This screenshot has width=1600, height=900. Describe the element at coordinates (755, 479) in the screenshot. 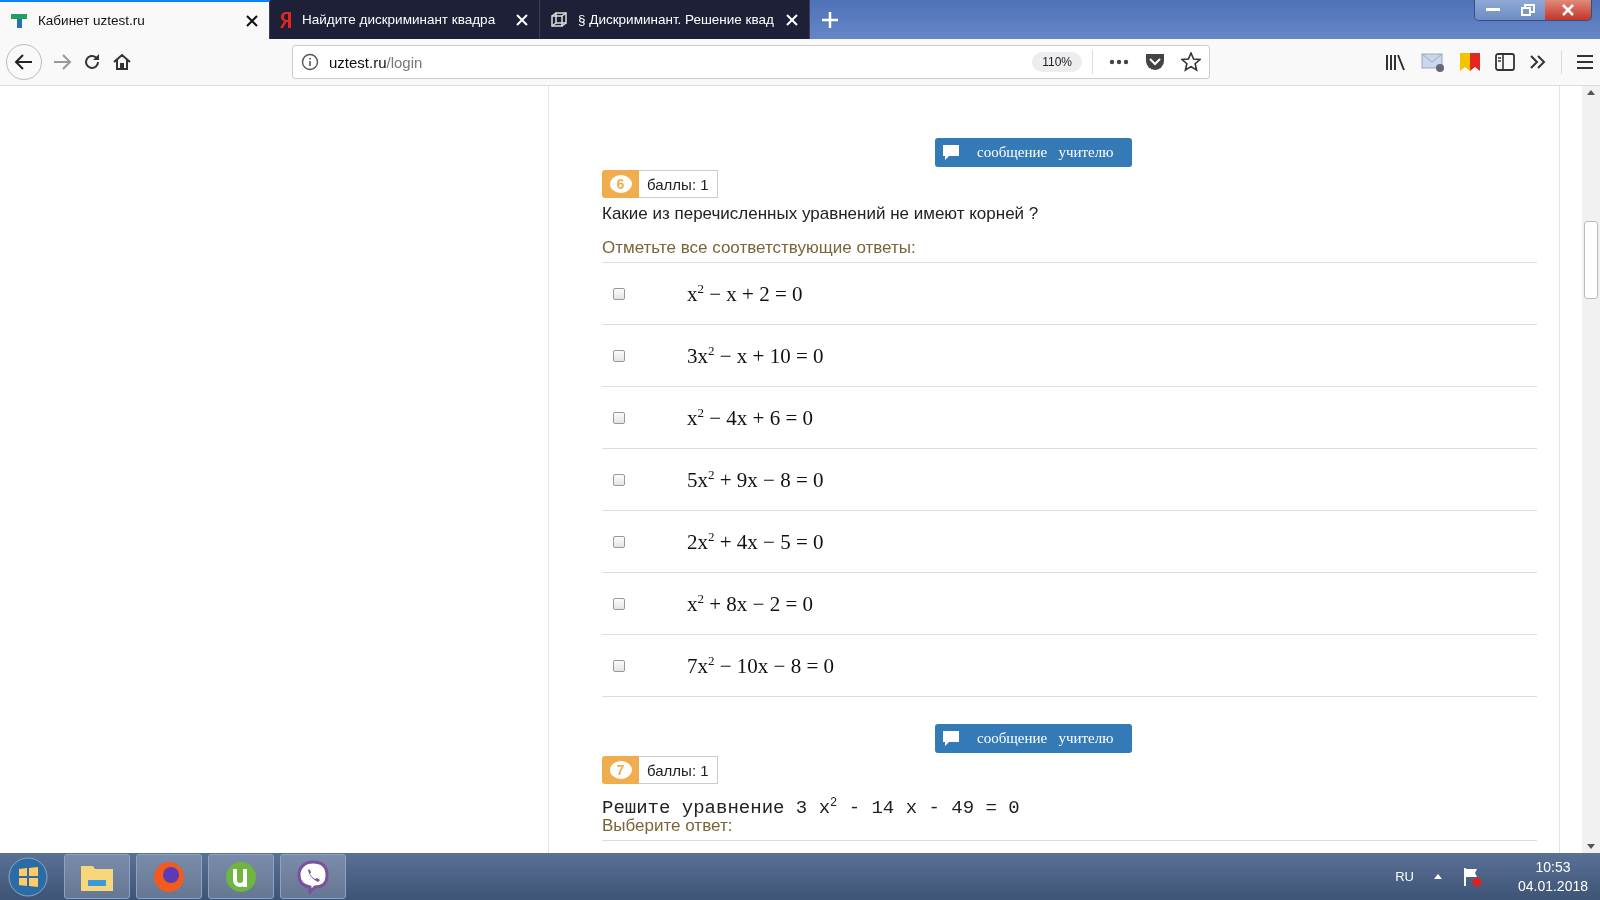

I see `equation: 5x$^{2}$ + 9x − 8 = 0` at that location.